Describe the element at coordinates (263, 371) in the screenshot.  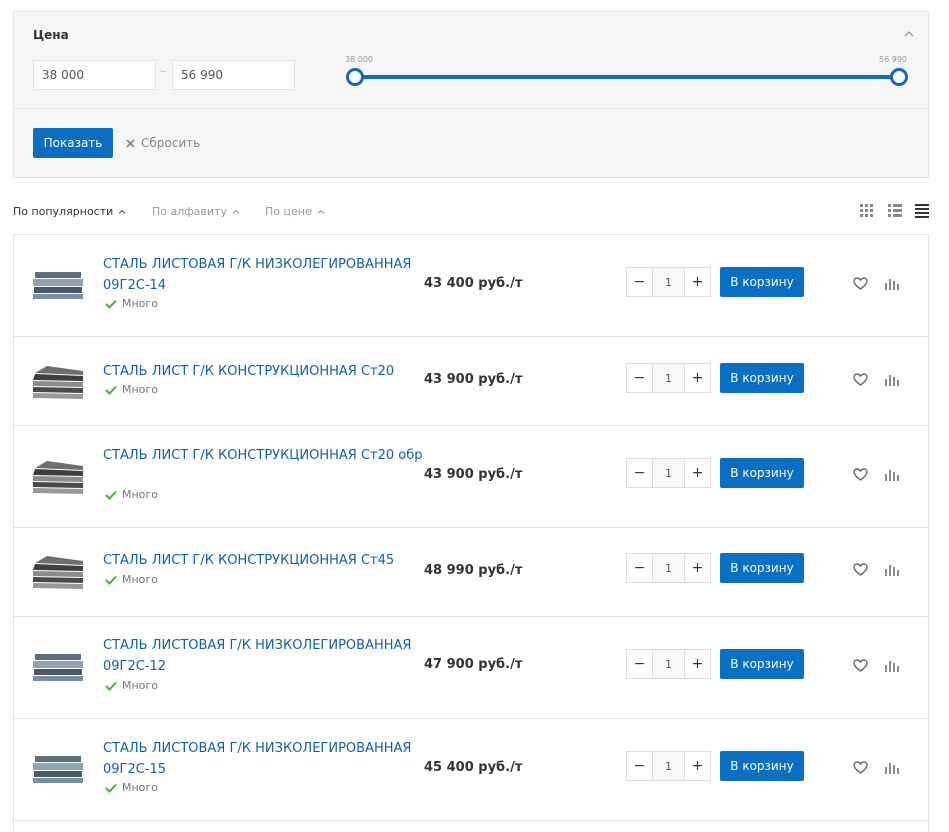
I see `product-name-link: СТАЛЬ ЛИСТ Г/К КОНСТРУКЦИОННАЯ Ст20` at that location.